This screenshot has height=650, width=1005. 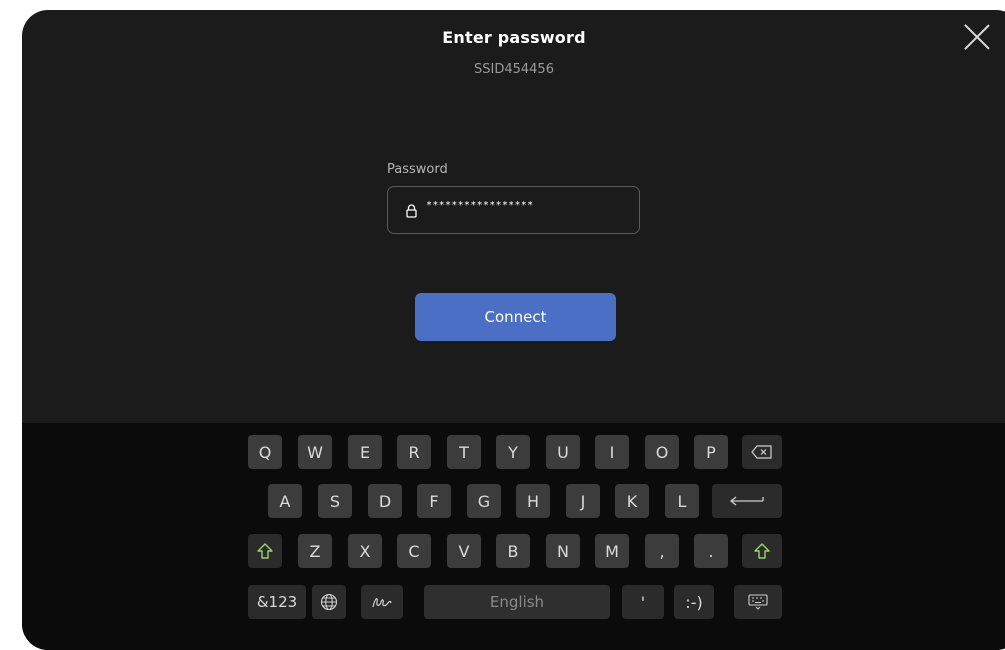 What do you see at coordinates (277, 602) in the screenshot?
I see `symbols-key: &123` at bounding box center [277, 602].